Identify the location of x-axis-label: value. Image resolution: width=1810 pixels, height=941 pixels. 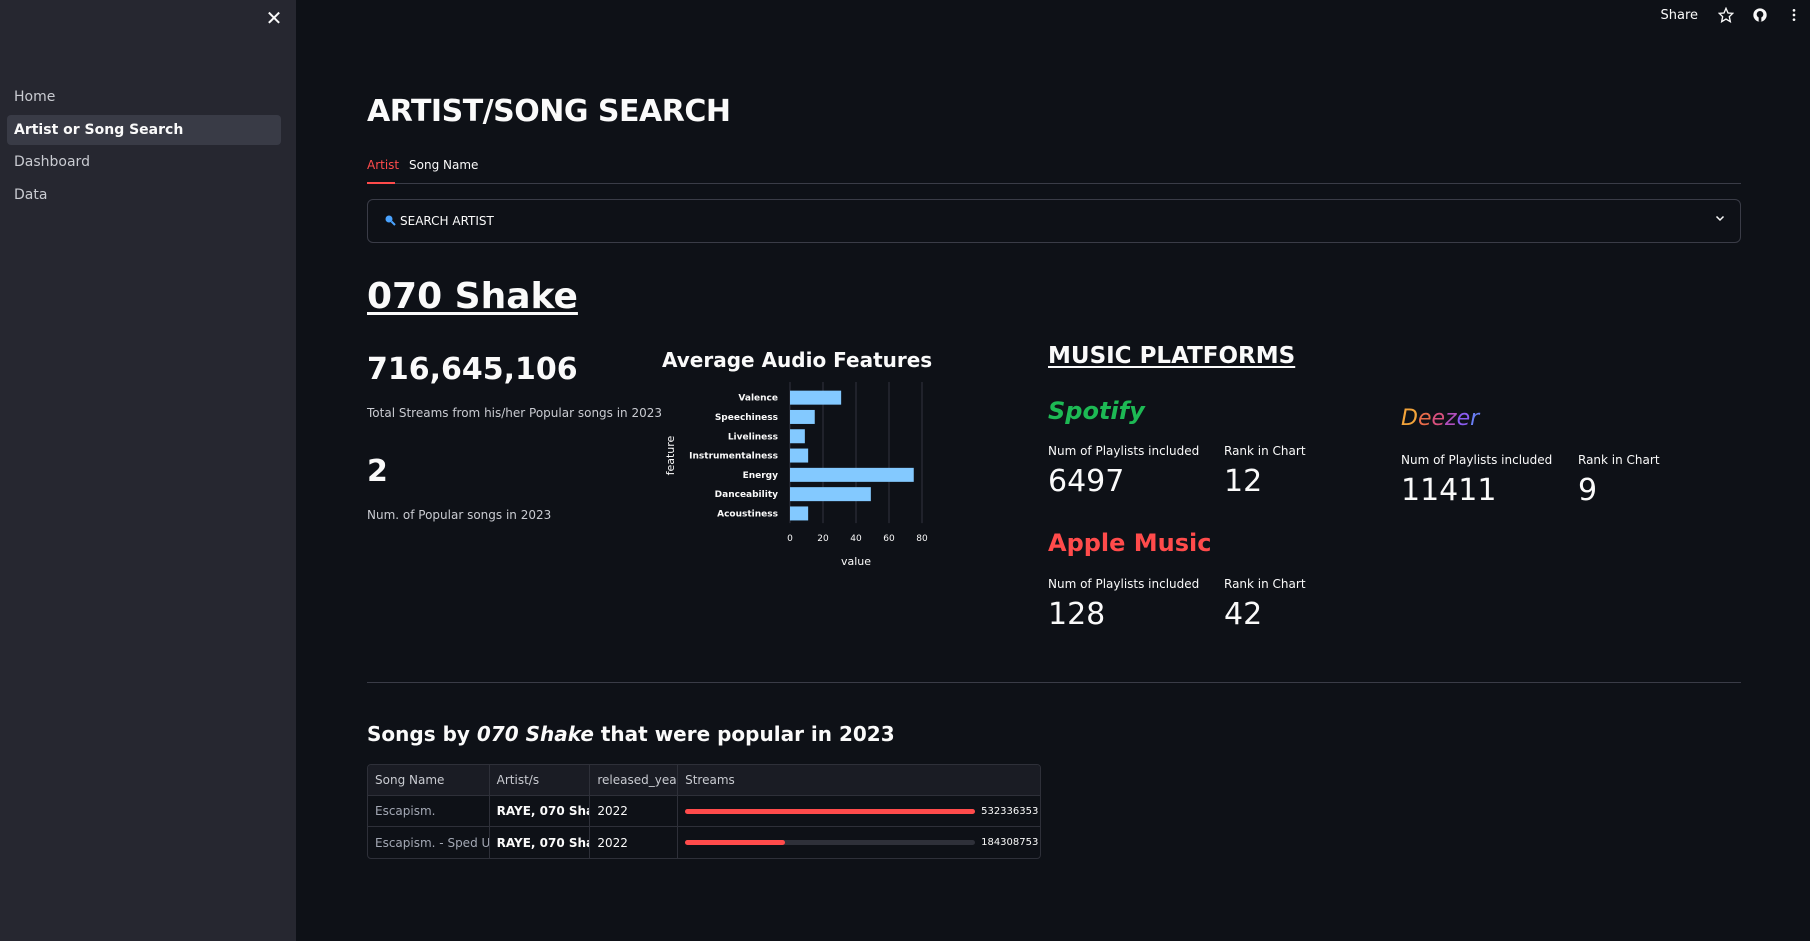
(856, 561).